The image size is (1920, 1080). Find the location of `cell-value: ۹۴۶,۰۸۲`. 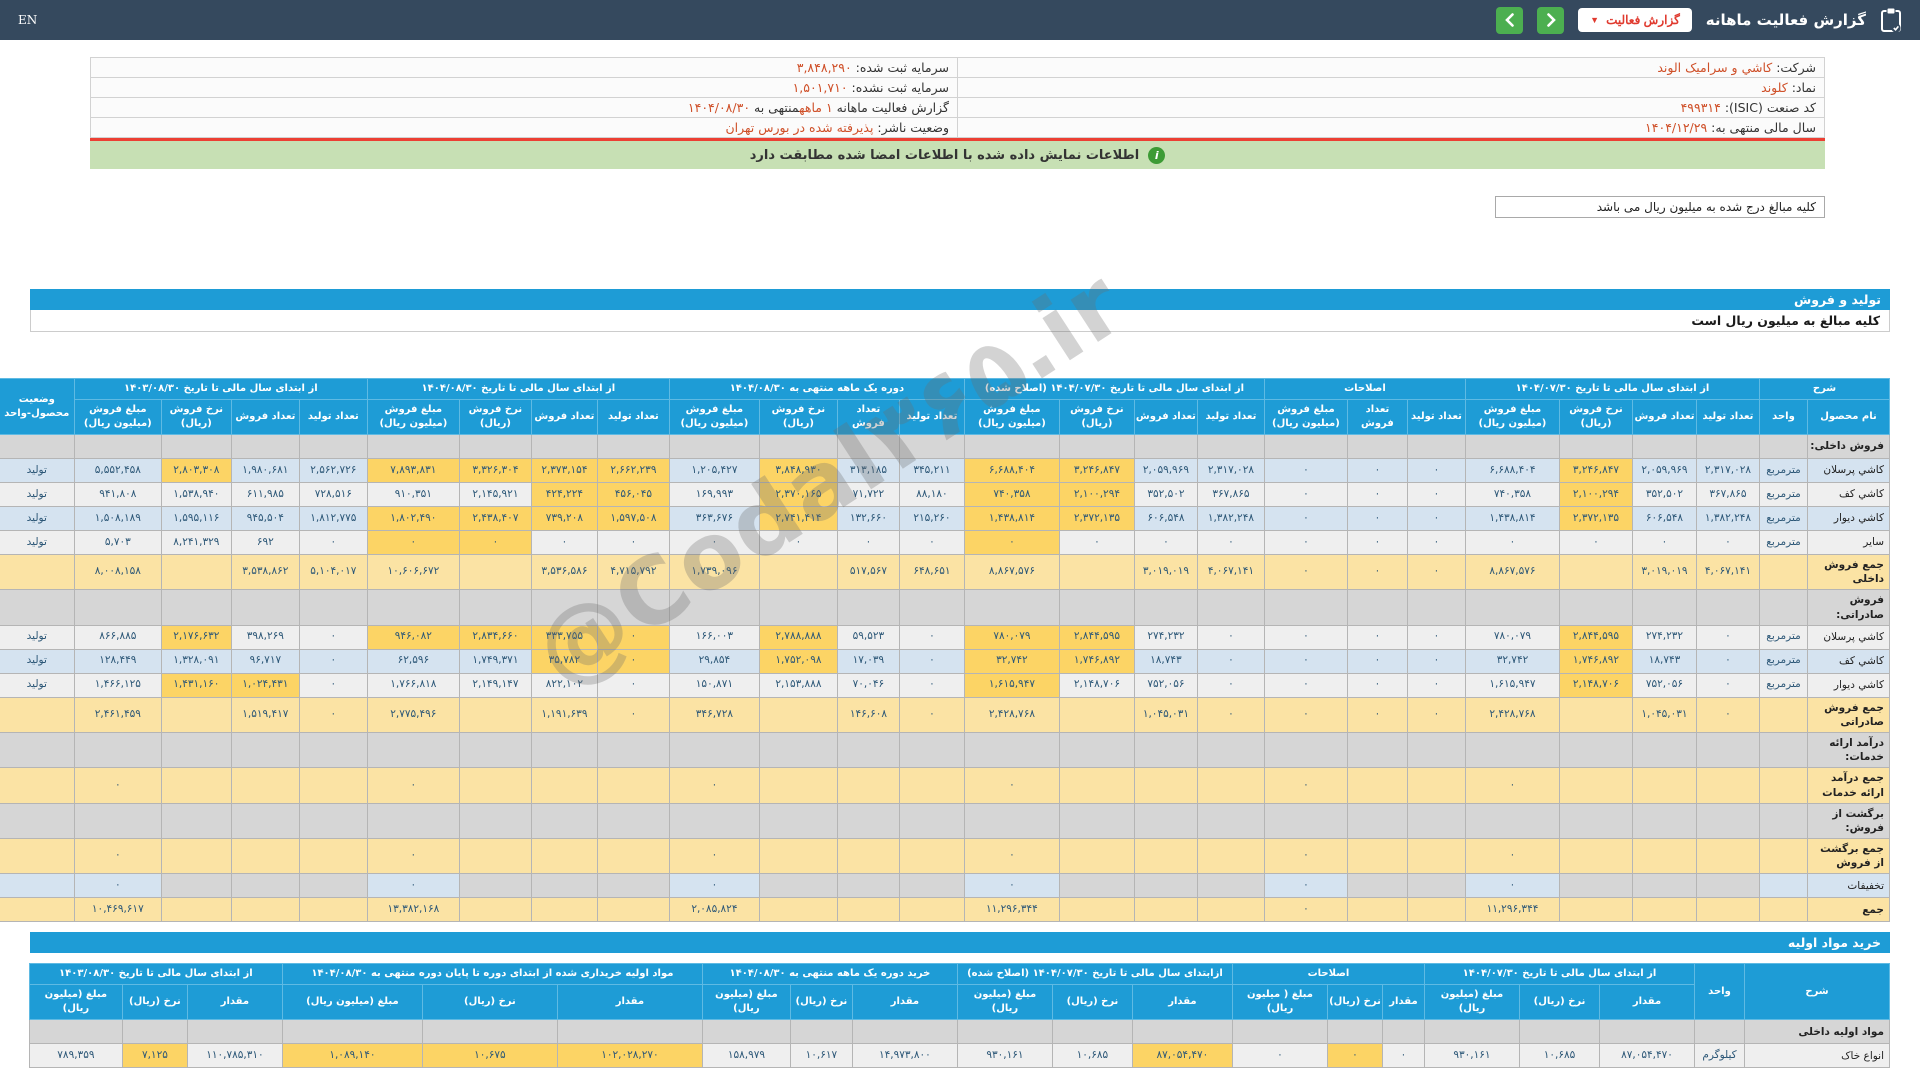

cell-value: ۹۴۶,۰۸۲ is located at coordinates (413, 637).